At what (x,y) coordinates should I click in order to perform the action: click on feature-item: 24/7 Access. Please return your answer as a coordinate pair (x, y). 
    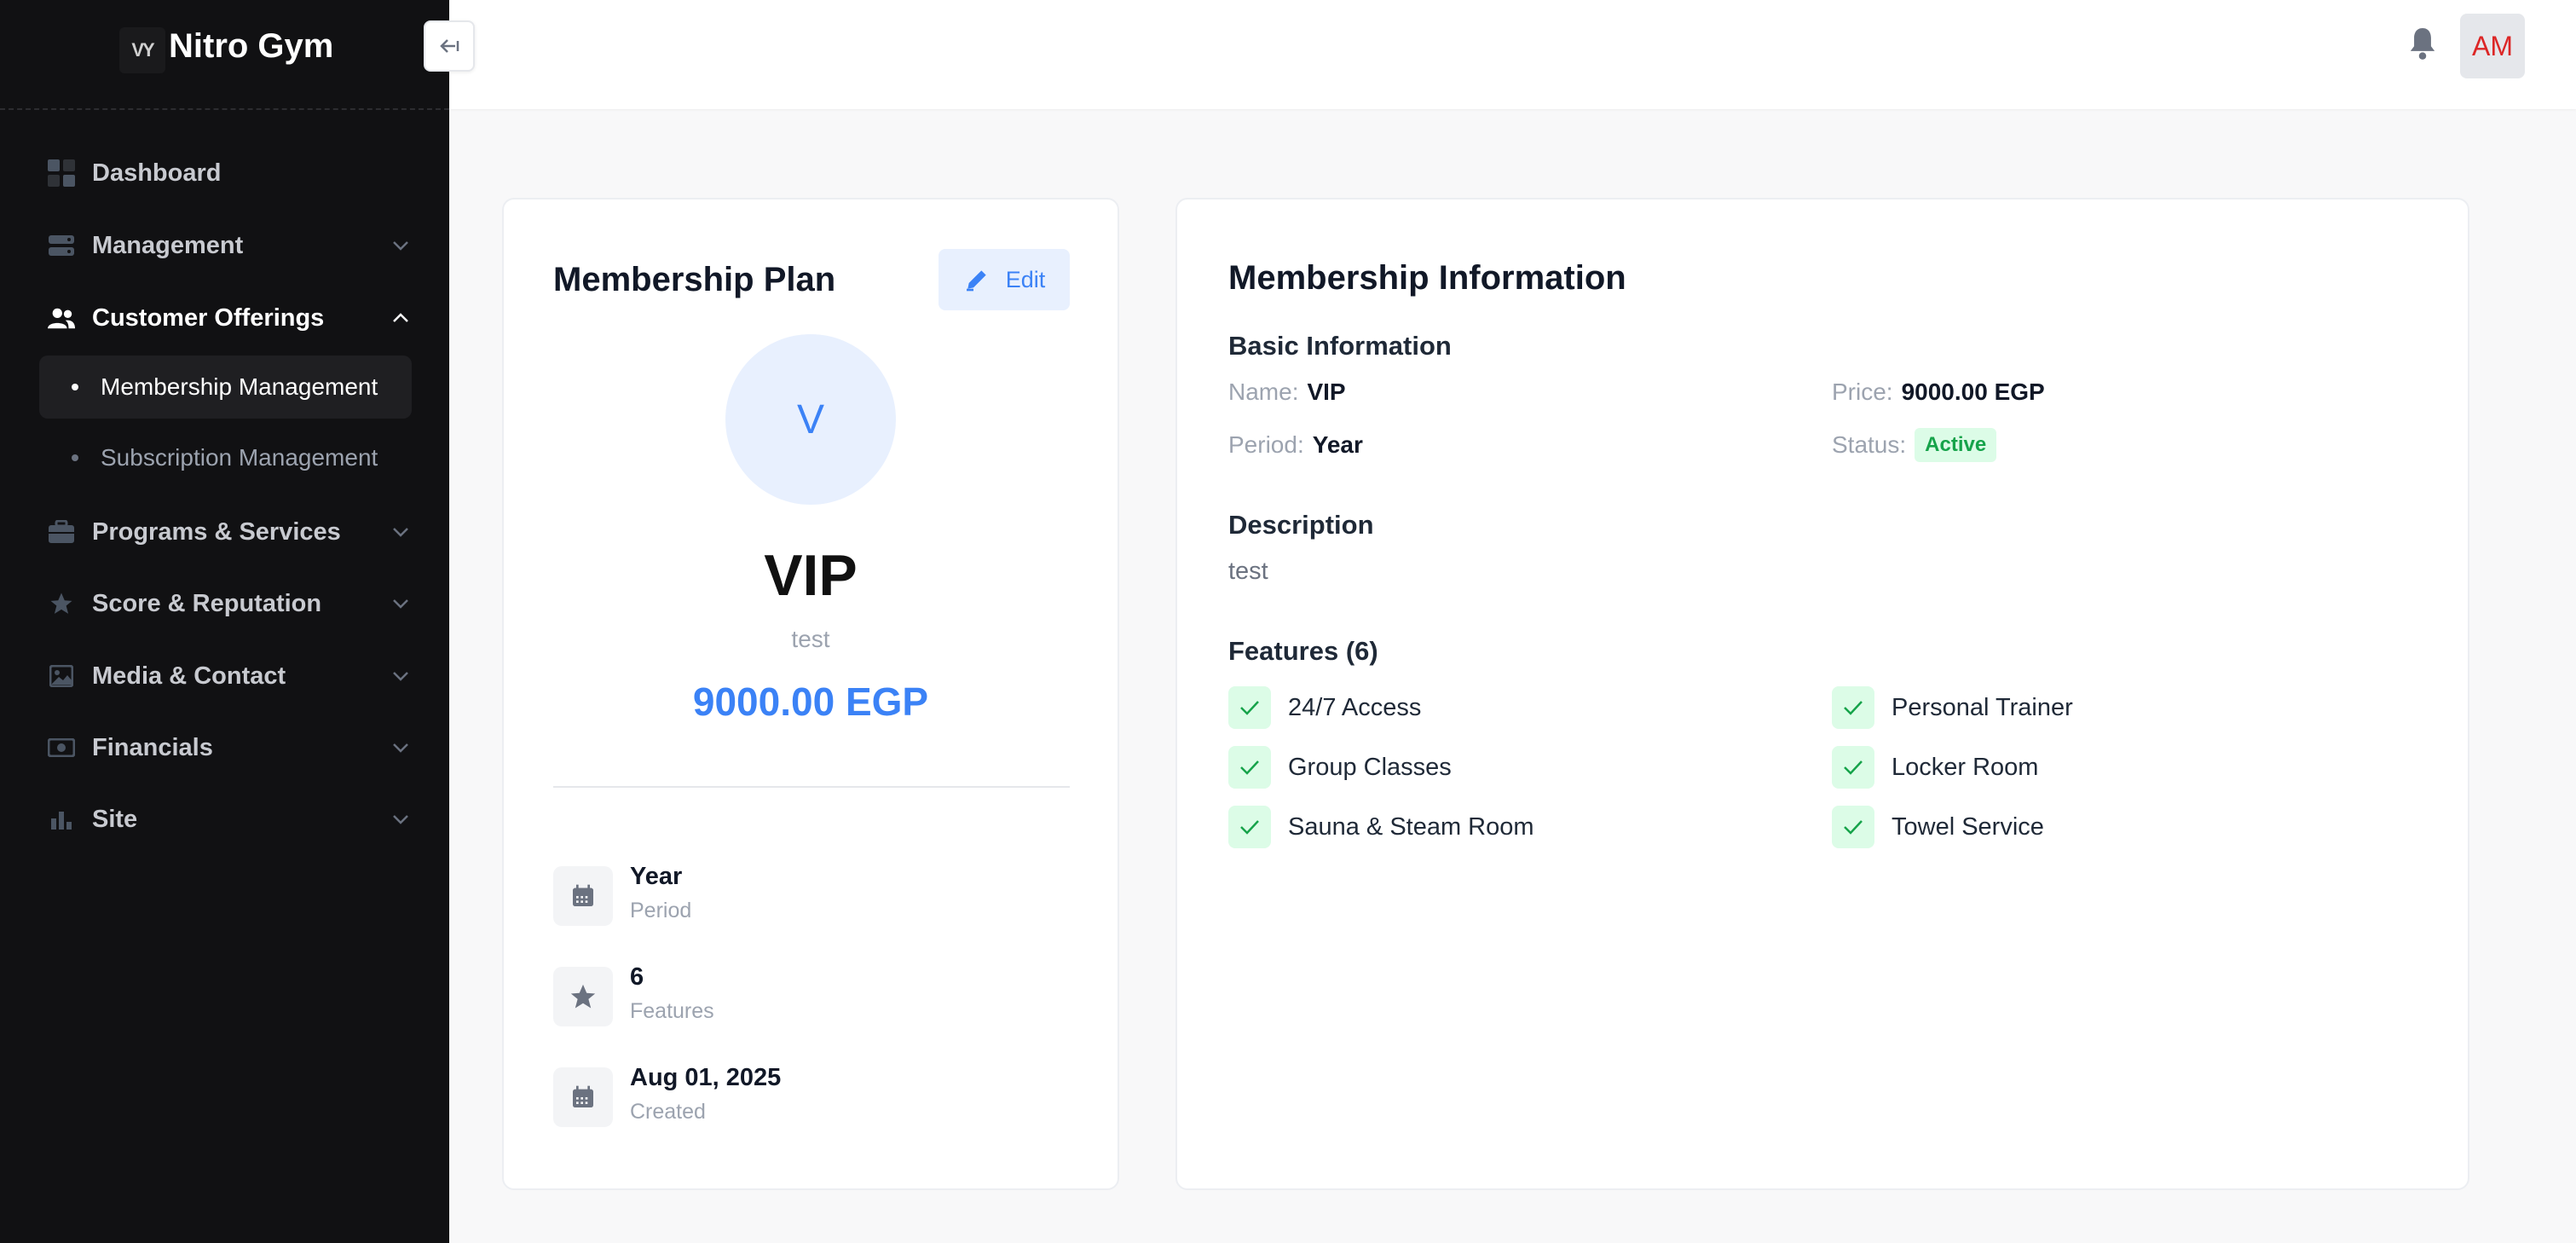
    Looking at the image, I should click on (1324, 707).